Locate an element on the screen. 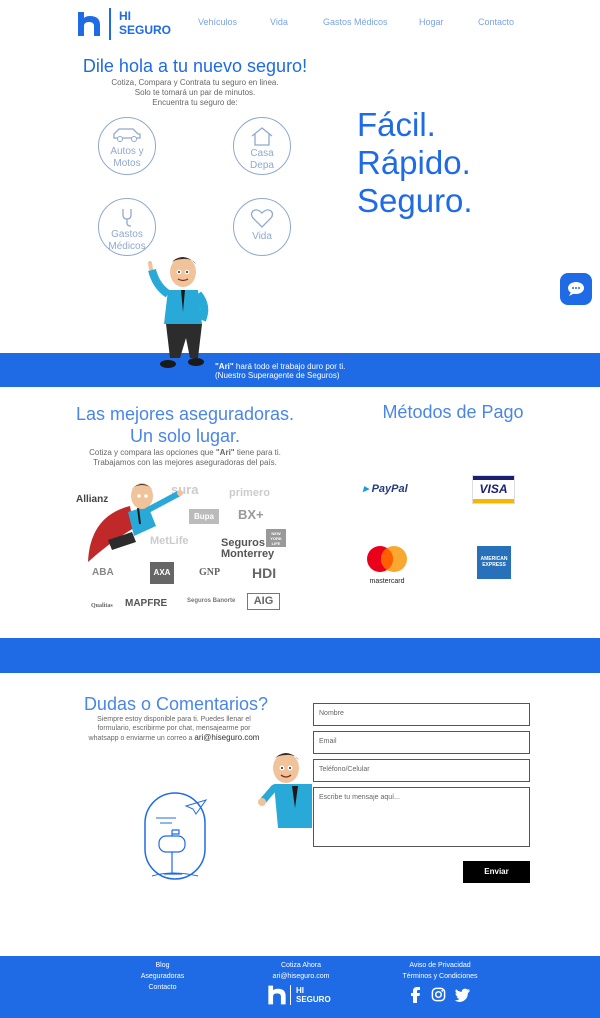  contact-title: Dudas o Comentarios? is located at coordinates (176, 704).